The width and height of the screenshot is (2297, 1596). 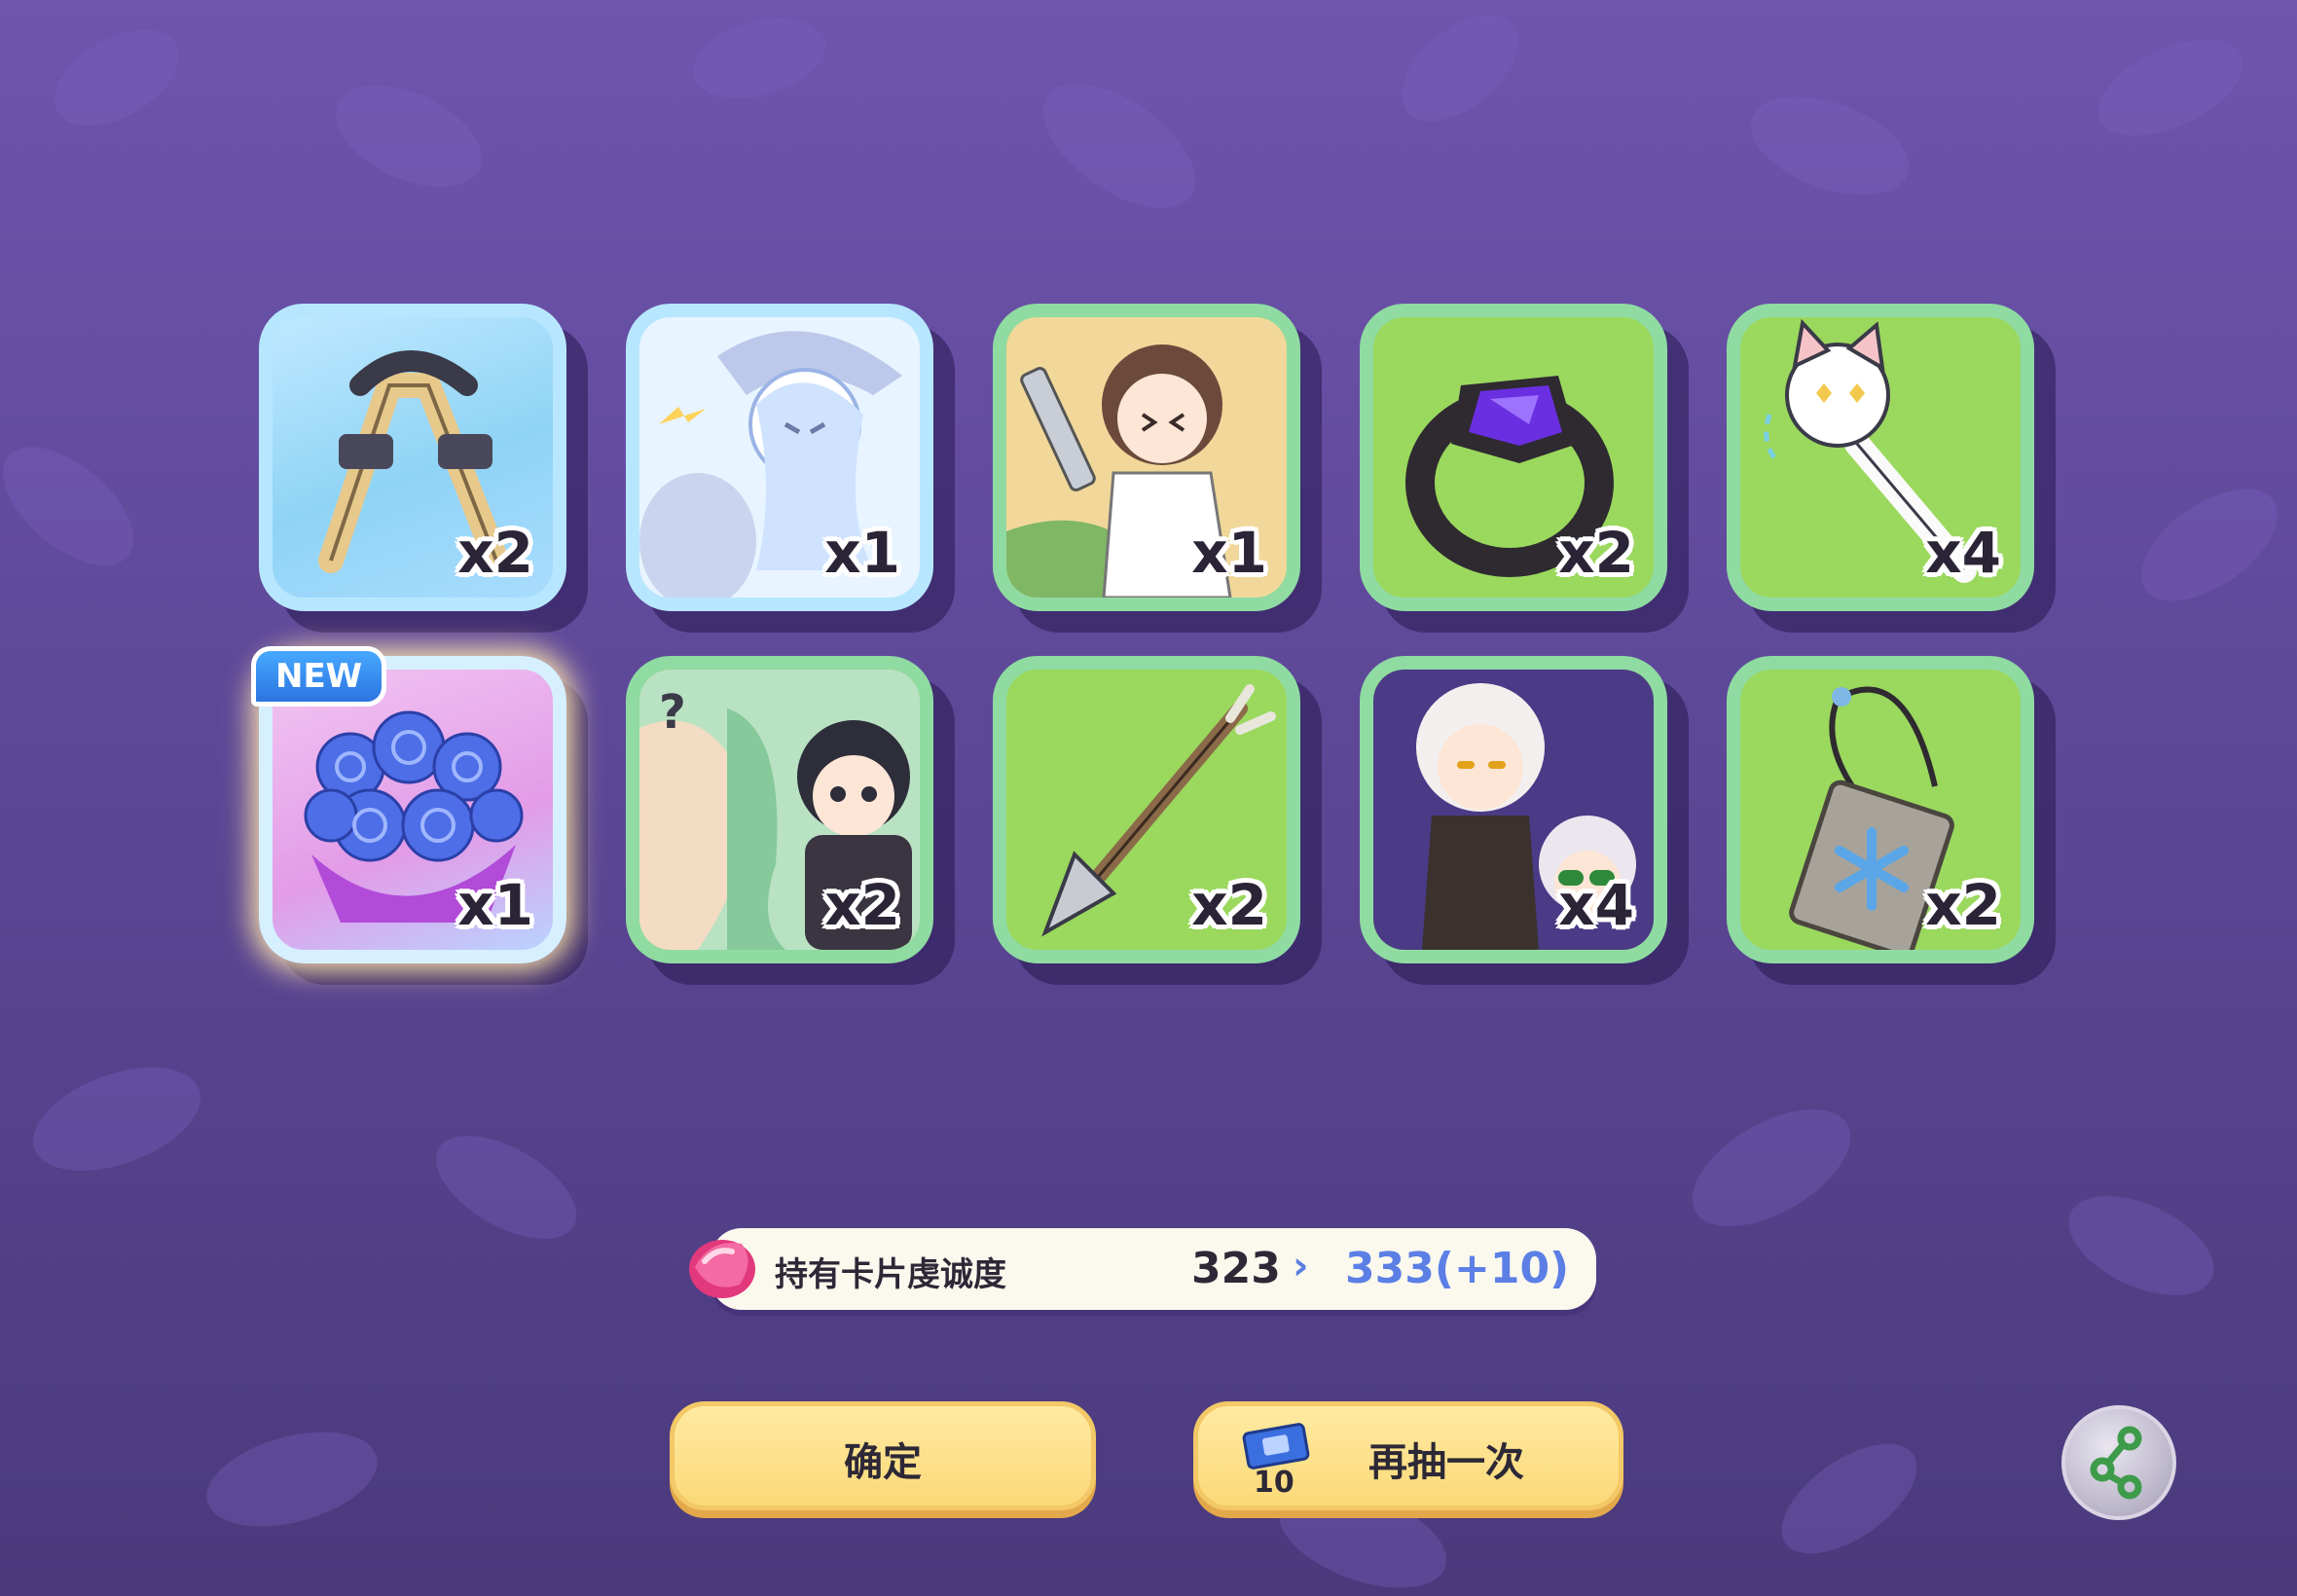 I want to click on confirm-button-label: 确定, so click(x=883, y=1462).